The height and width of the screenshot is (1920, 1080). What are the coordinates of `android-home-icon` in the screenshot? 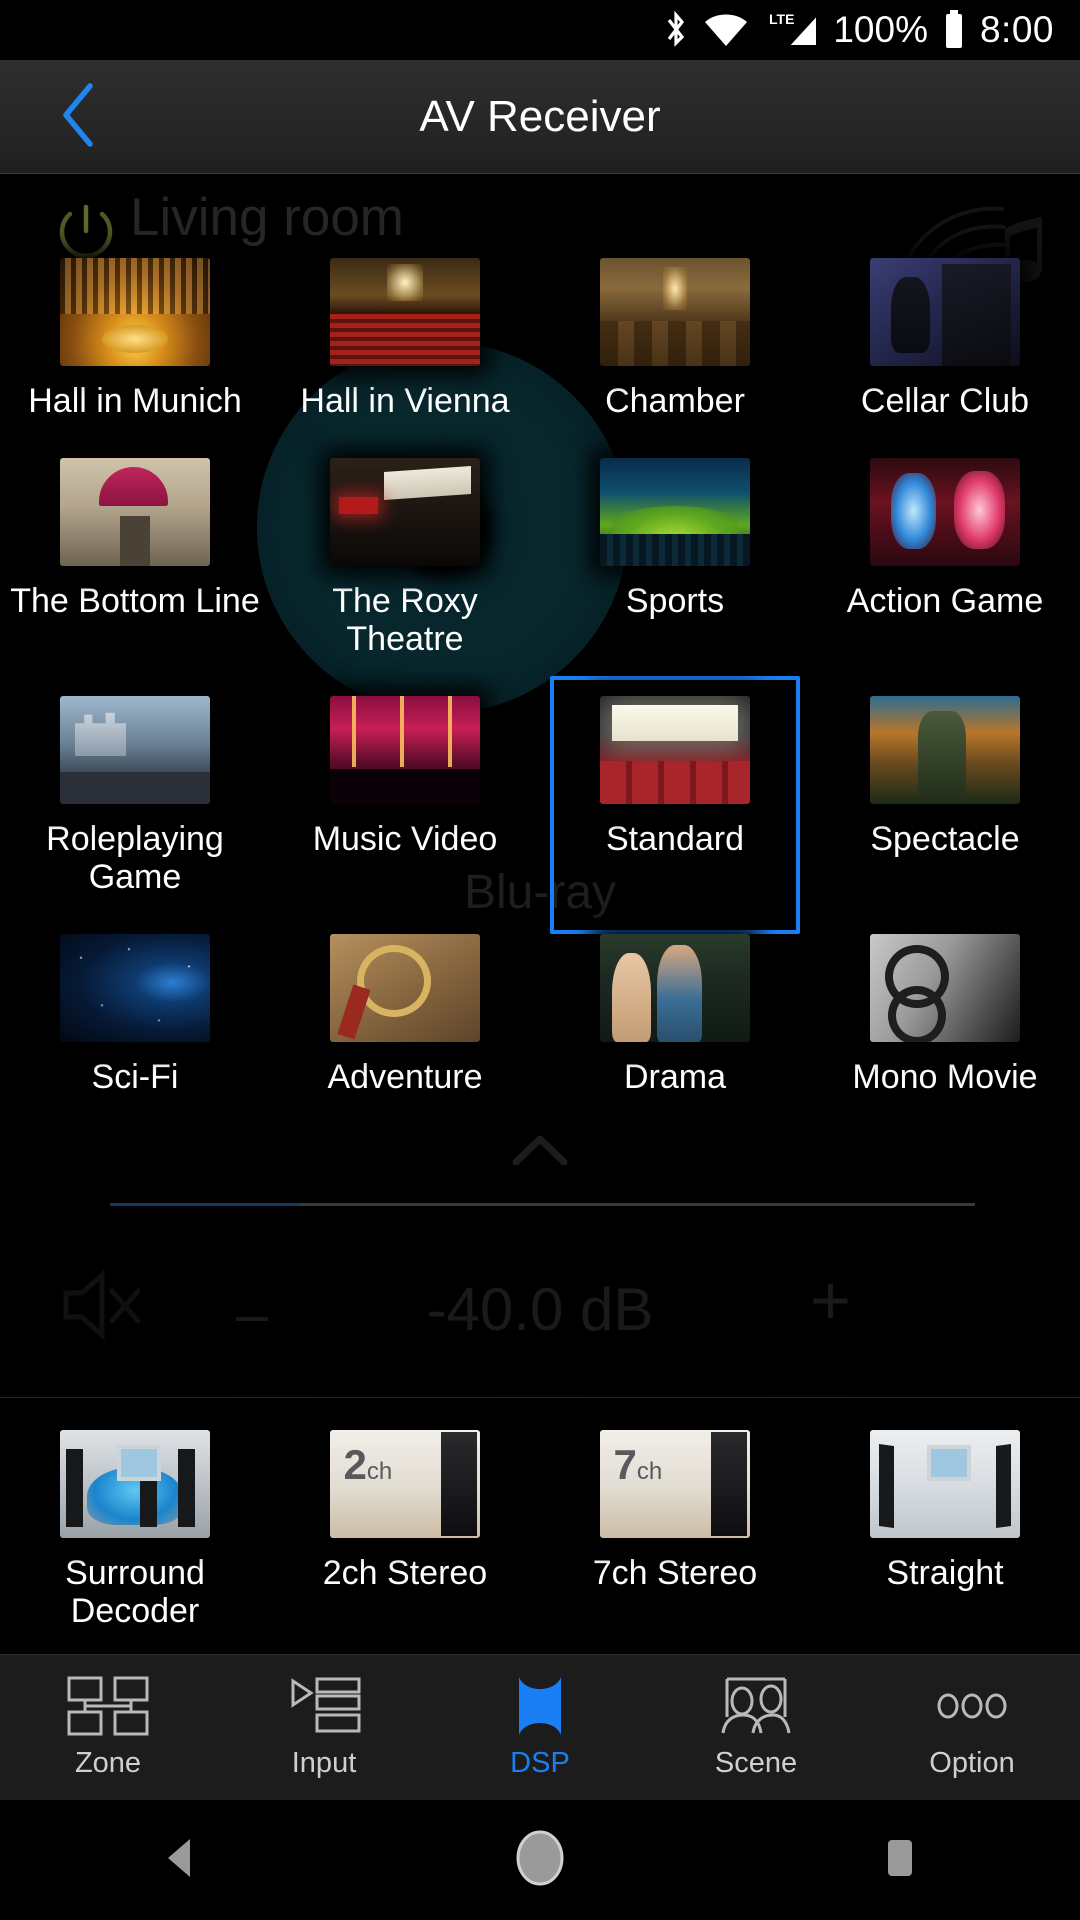 It's located at (540, 1860).